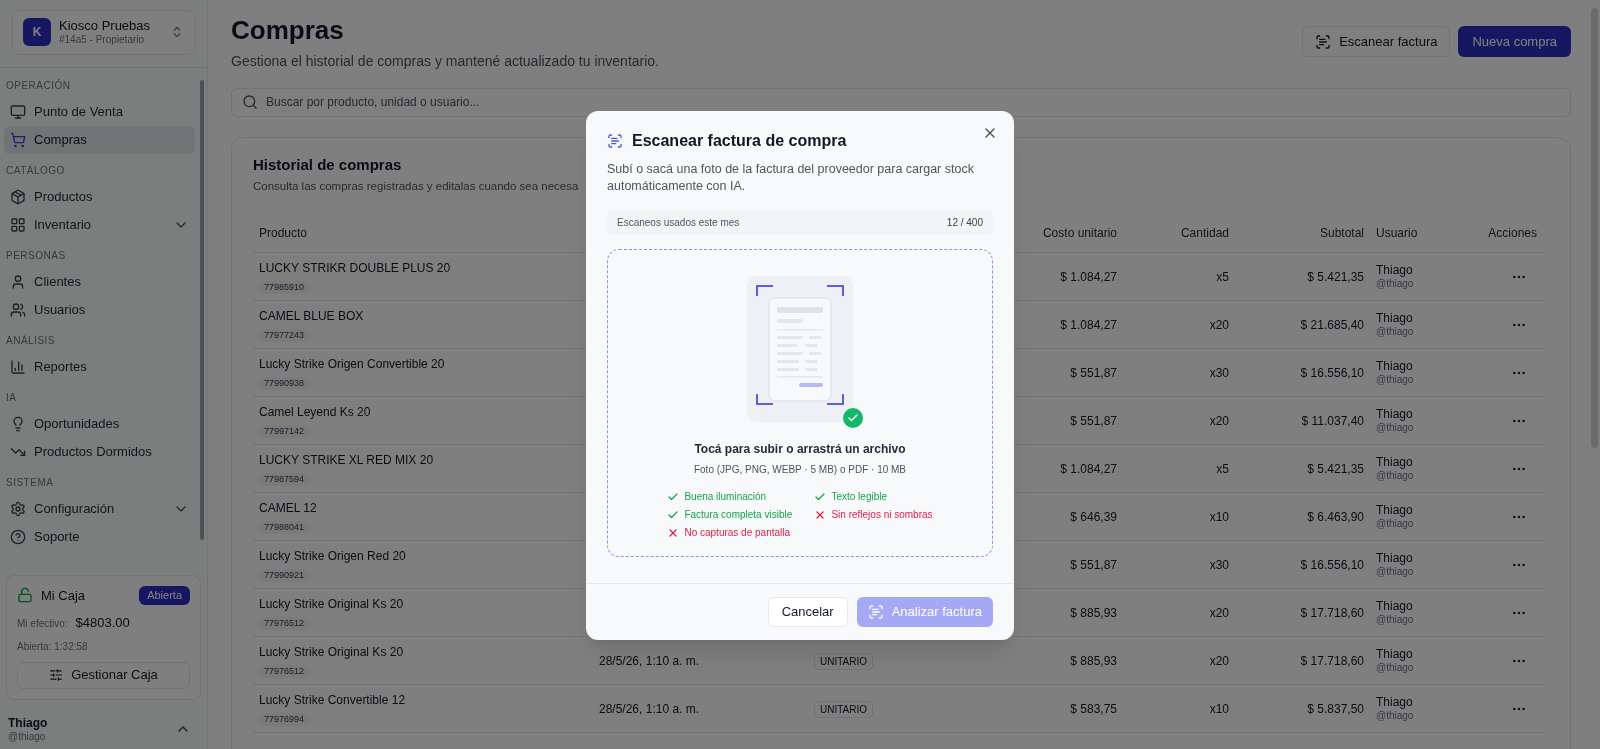  Describe the element at coordinates (332, 604) in the screenshot. I see `product-name: Lucky Strike Original Ks 20` at that location.